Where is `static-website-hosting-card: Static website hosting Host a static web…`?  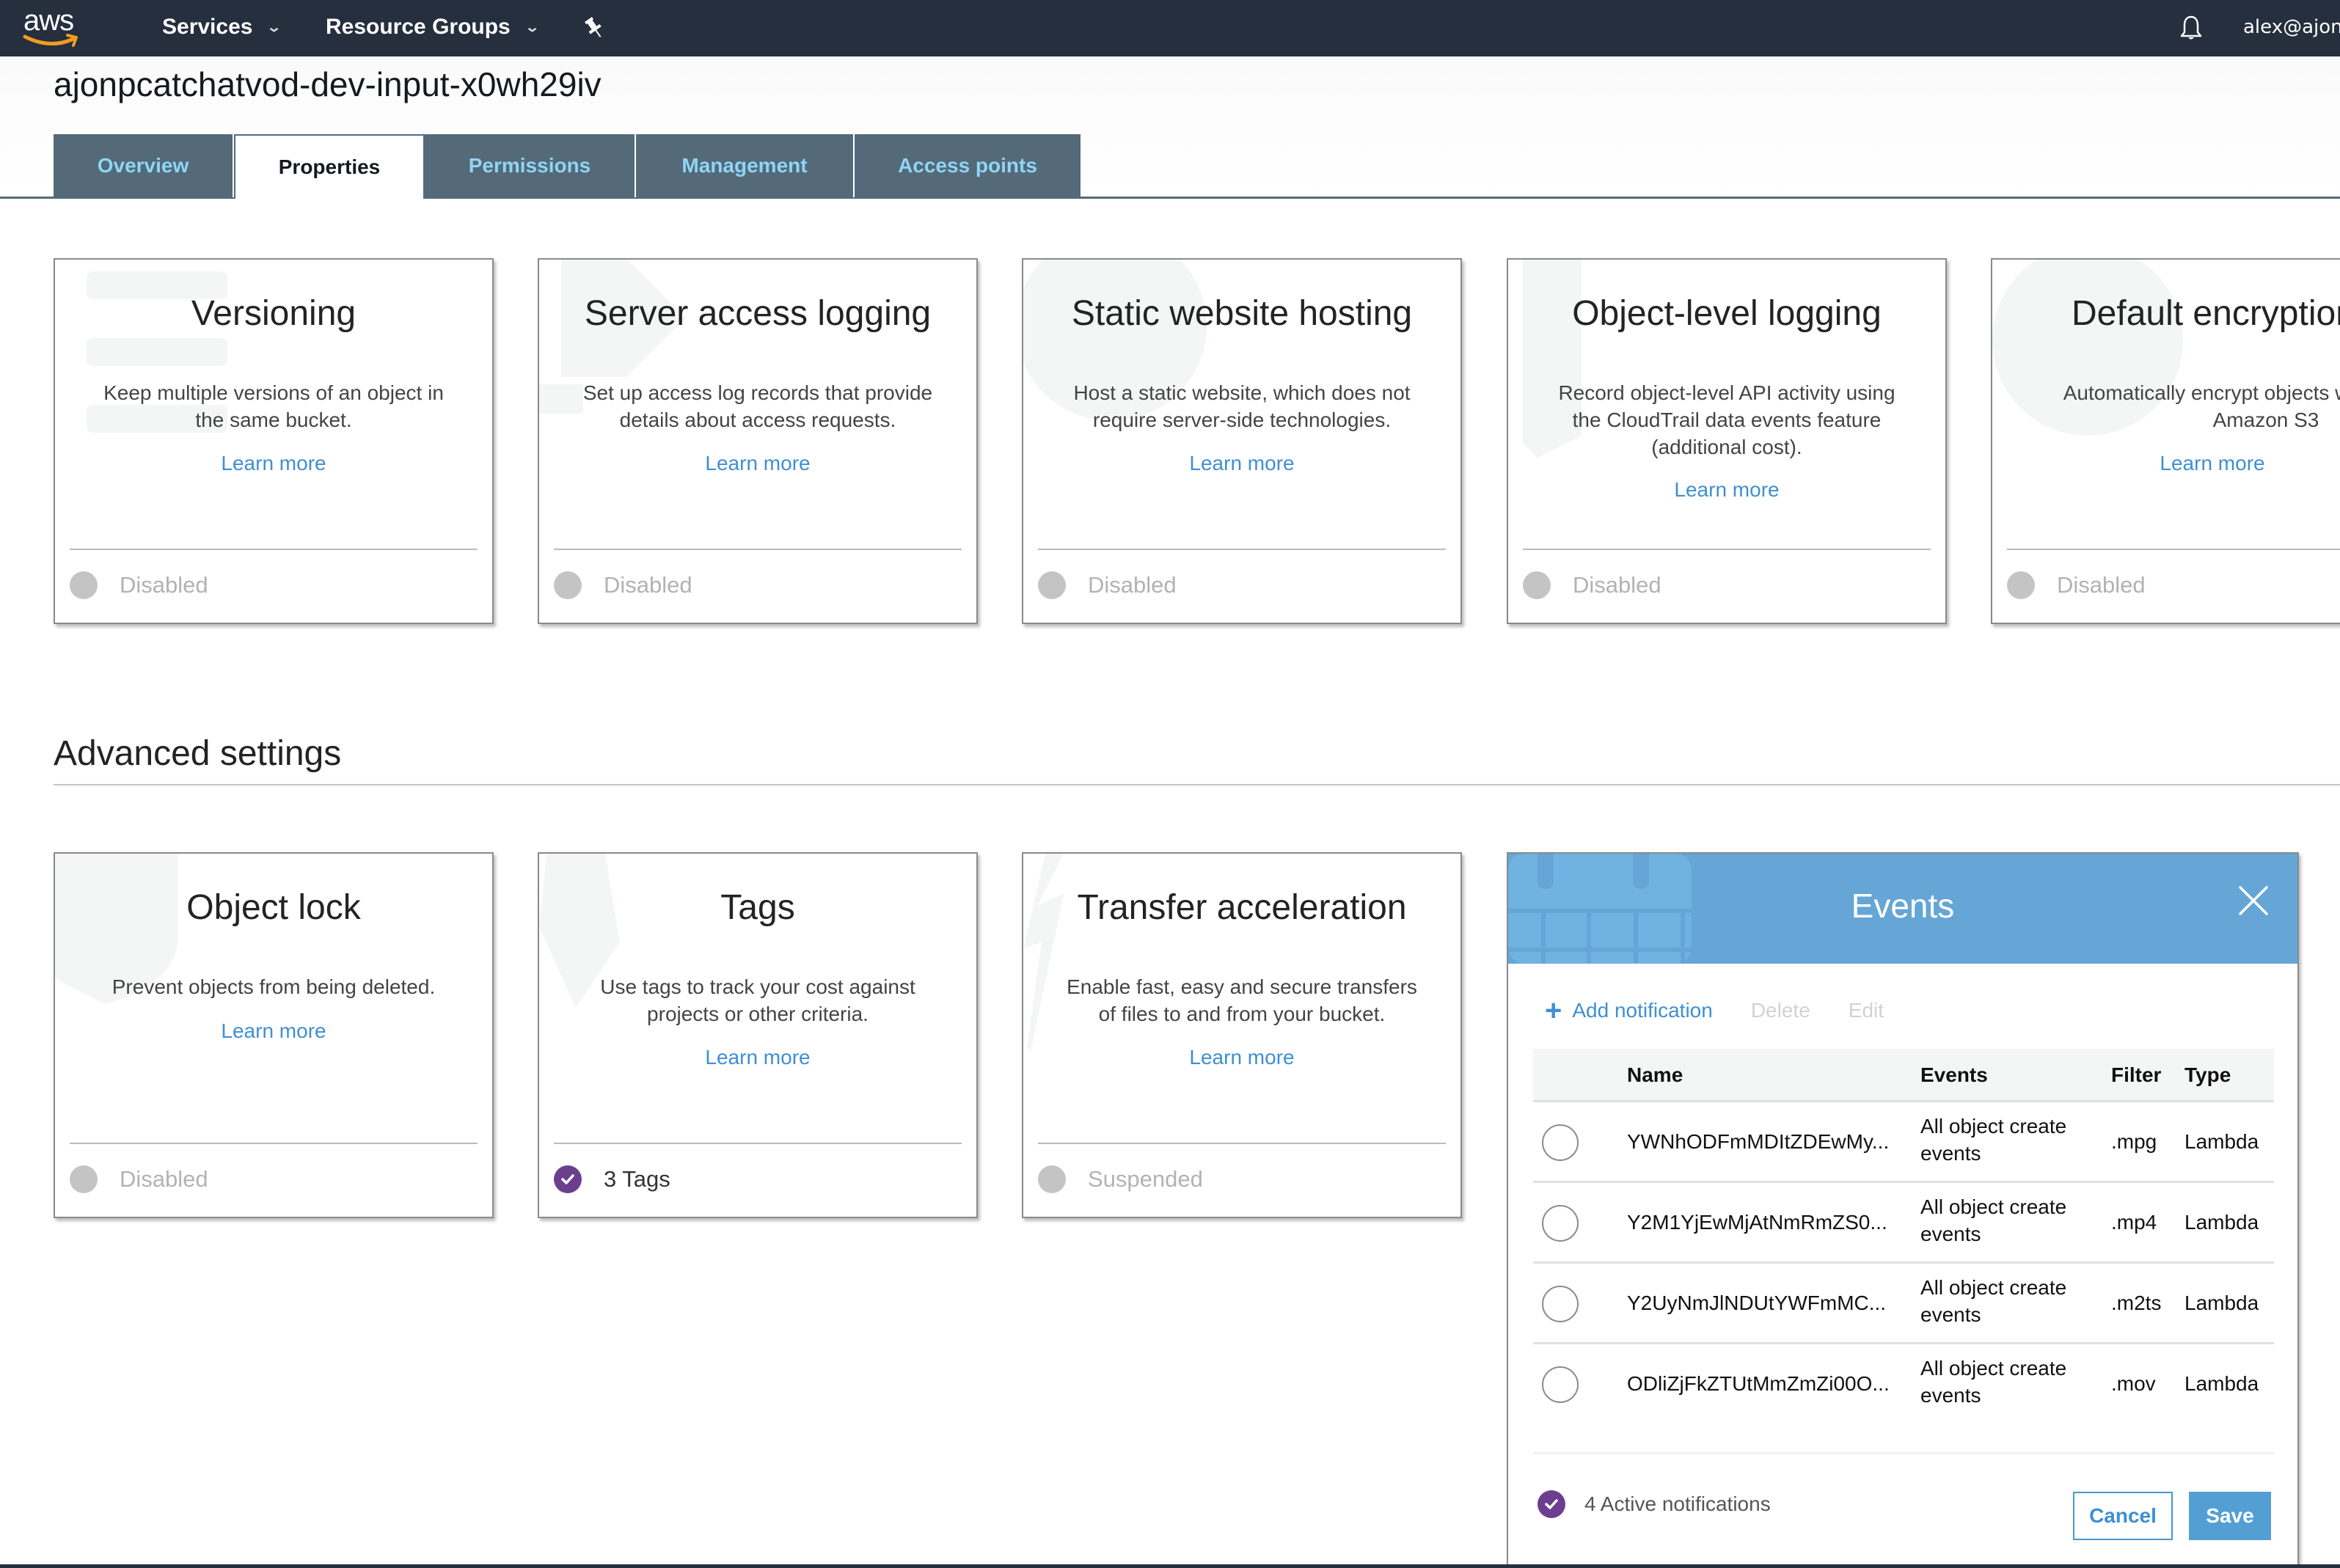
static-website-hosting-card: Static website hosting Host a static web… is located at coordinates (1242, 441).